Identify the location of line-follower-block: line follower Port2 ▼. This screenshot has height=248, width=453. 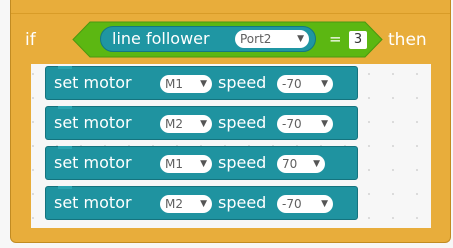
(208, 39).